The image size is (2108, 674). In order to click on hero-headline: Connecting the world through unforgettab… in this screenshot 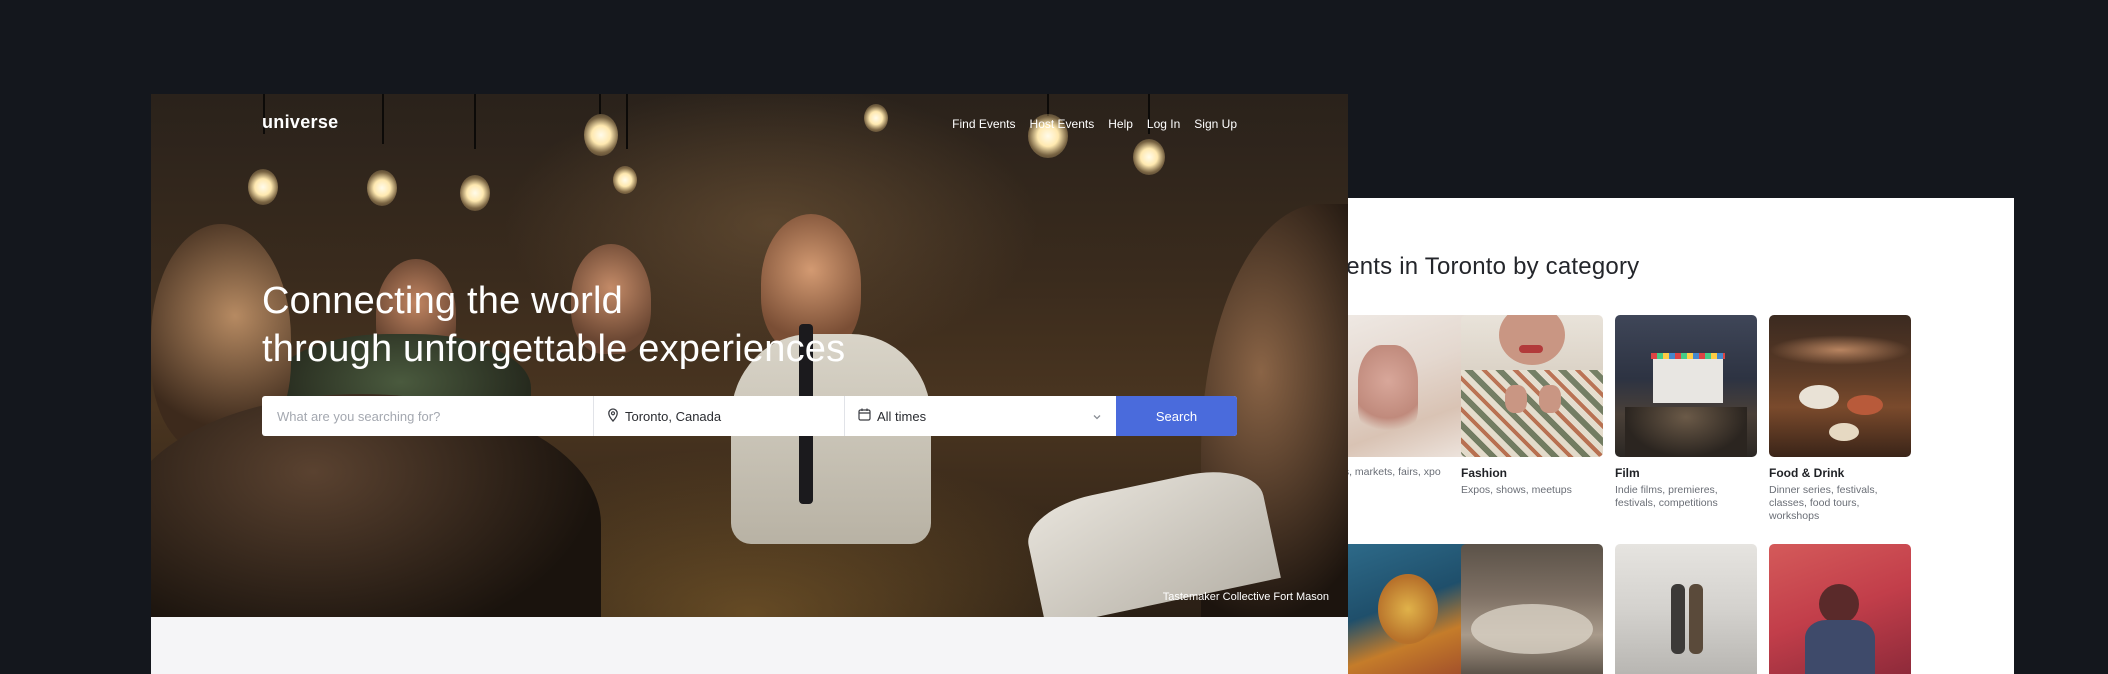, I will do `click(553, 325)`.